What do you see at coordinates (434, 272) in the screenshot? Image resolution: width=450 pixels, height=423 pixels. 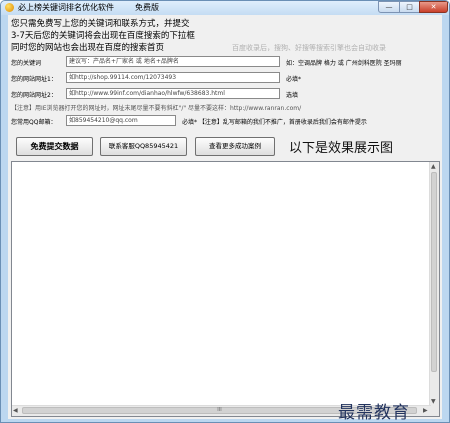 I see `vertical-scroll-thumb` at bounding box center [434, 272].